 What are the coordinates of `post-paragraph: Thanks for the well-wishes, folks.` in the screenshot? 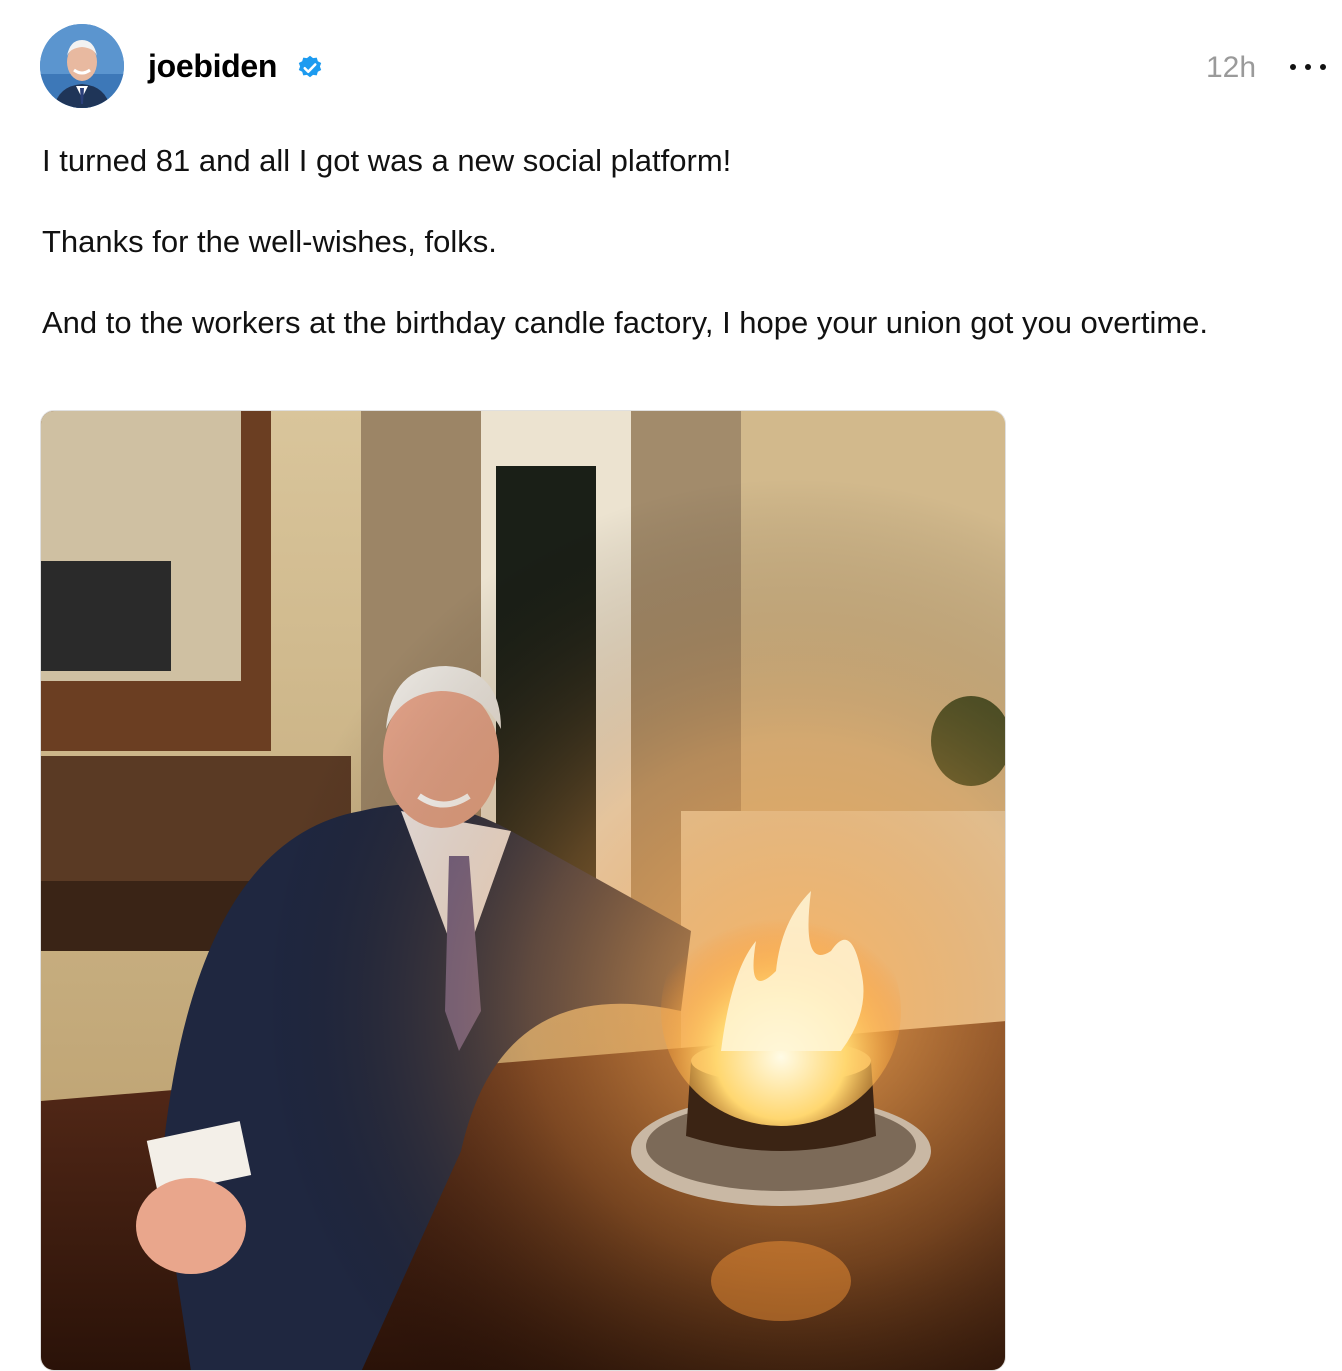 It's located at (269, 241).